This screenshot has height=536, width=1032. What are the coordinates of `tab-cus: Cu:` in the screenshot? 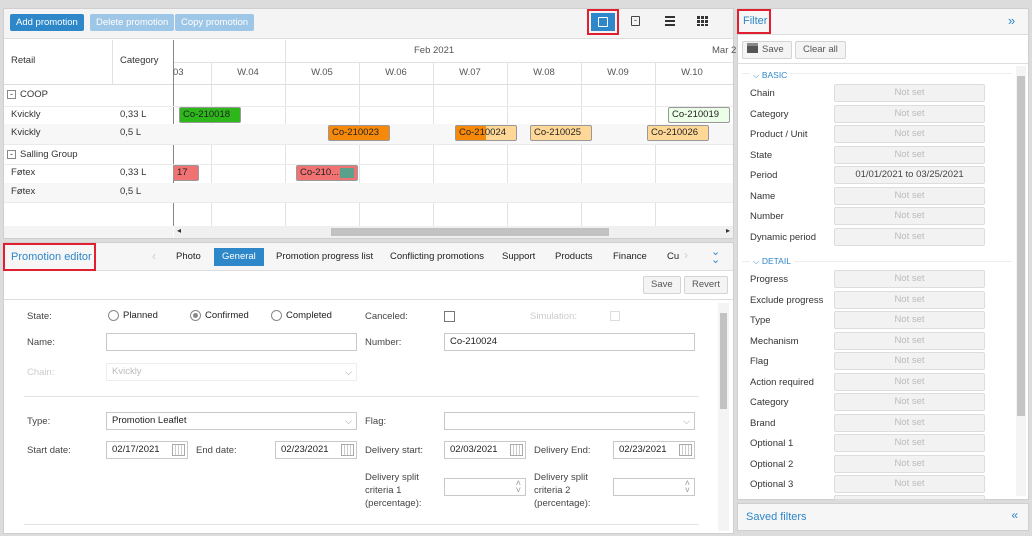 It's located at (673, 257).